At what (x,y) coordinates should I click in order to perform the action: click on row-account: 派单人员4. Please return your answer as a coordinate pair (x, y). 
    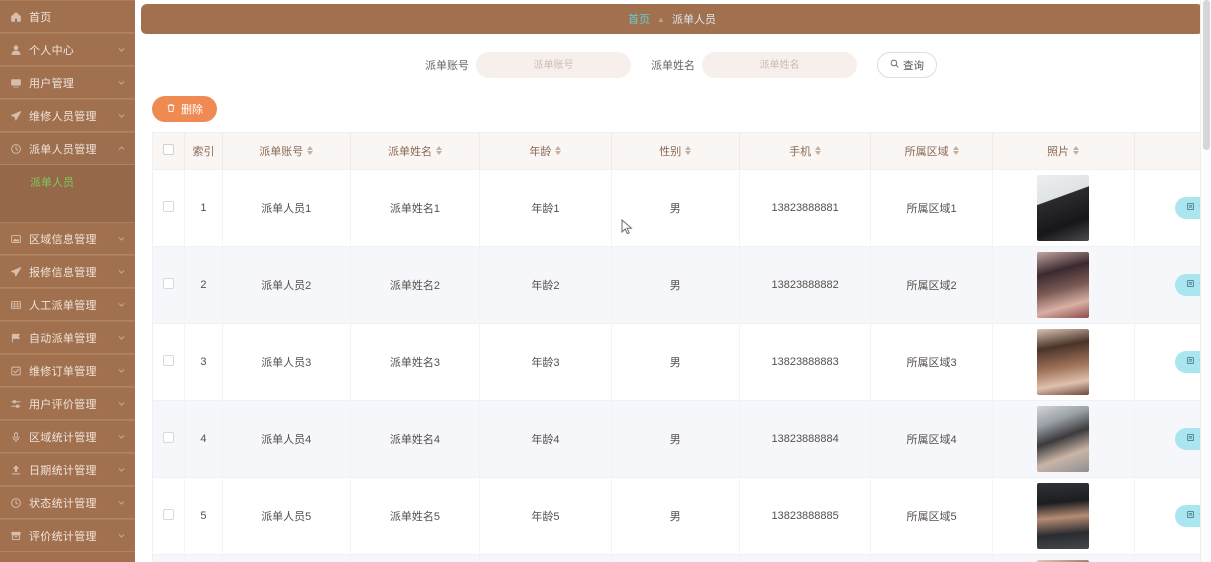
    Looking at the image, I should click on (286, 439).